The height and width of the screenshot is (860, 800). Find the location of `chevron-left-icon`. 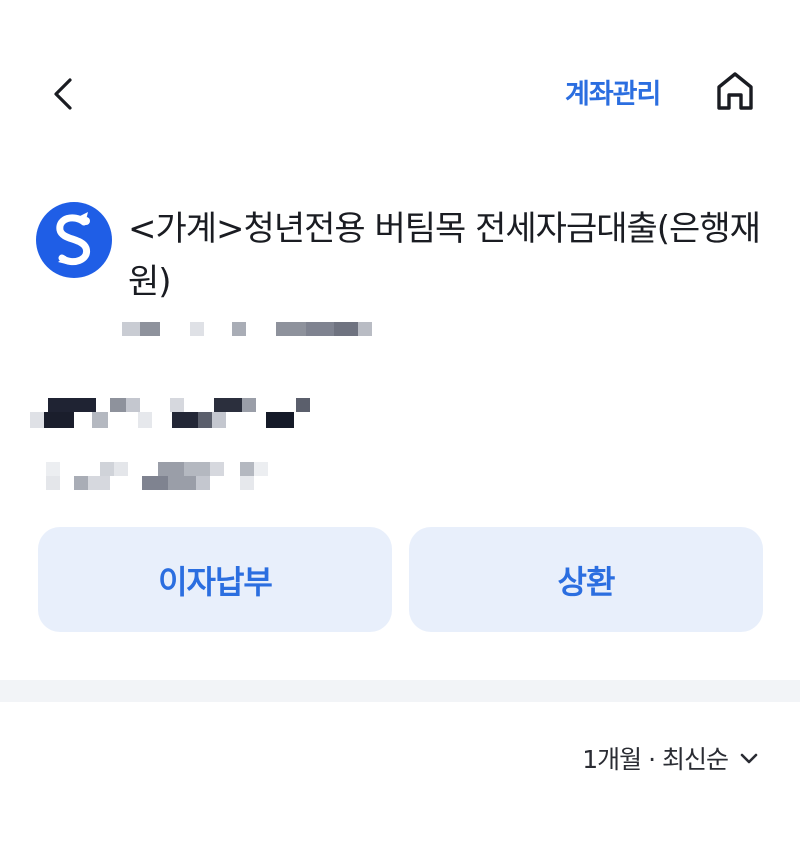

chevron-left-icon is located at coordinates (63, 94).